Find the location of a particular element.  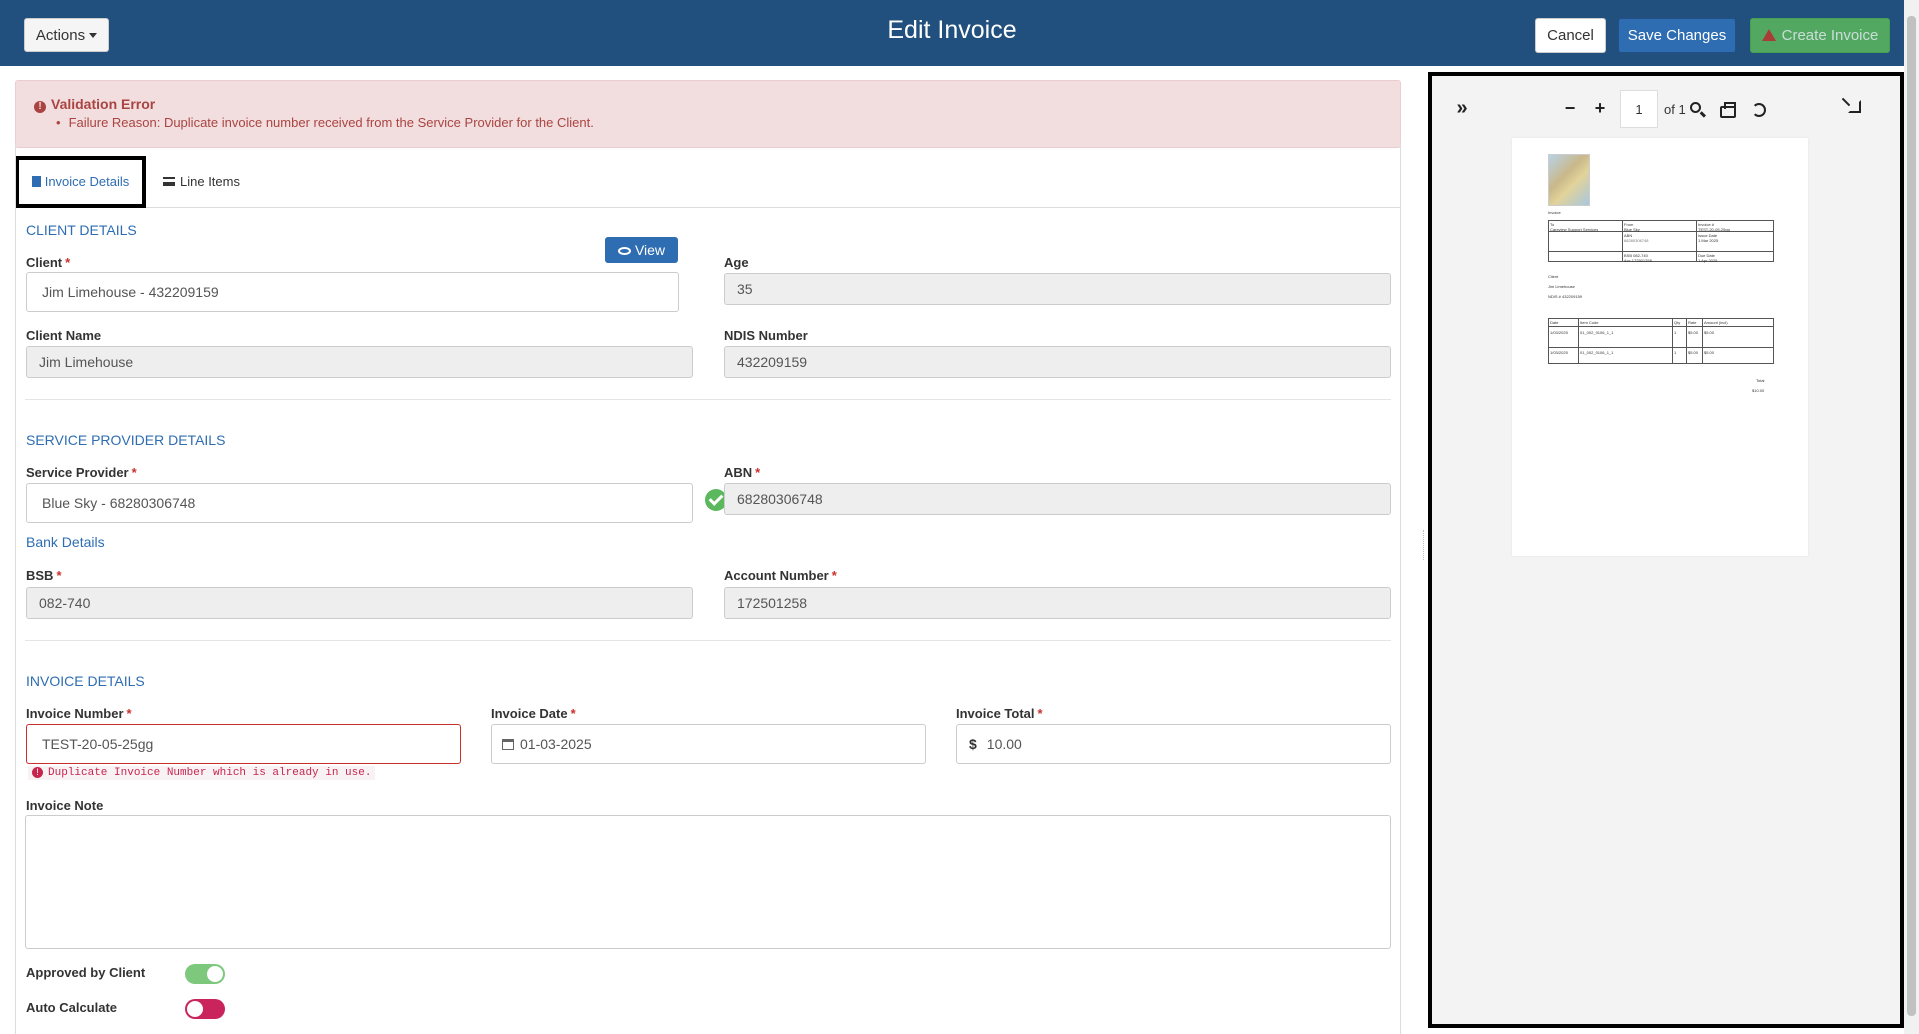

save-changes-button: Save Changes is located at coordinates (1677, 35).